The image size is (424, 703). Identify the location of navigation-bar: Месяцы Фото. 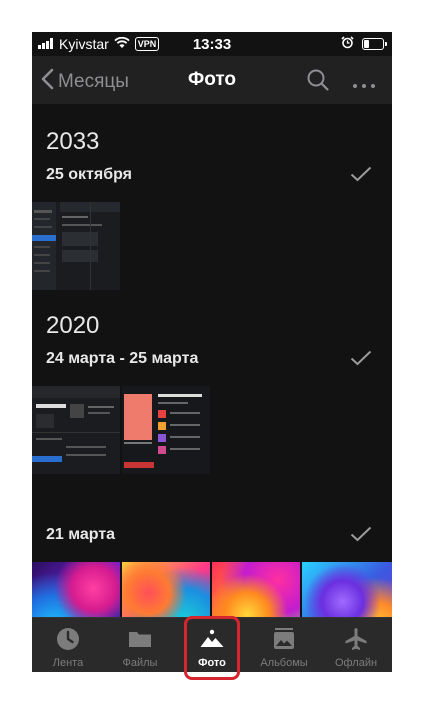
(212, 80).